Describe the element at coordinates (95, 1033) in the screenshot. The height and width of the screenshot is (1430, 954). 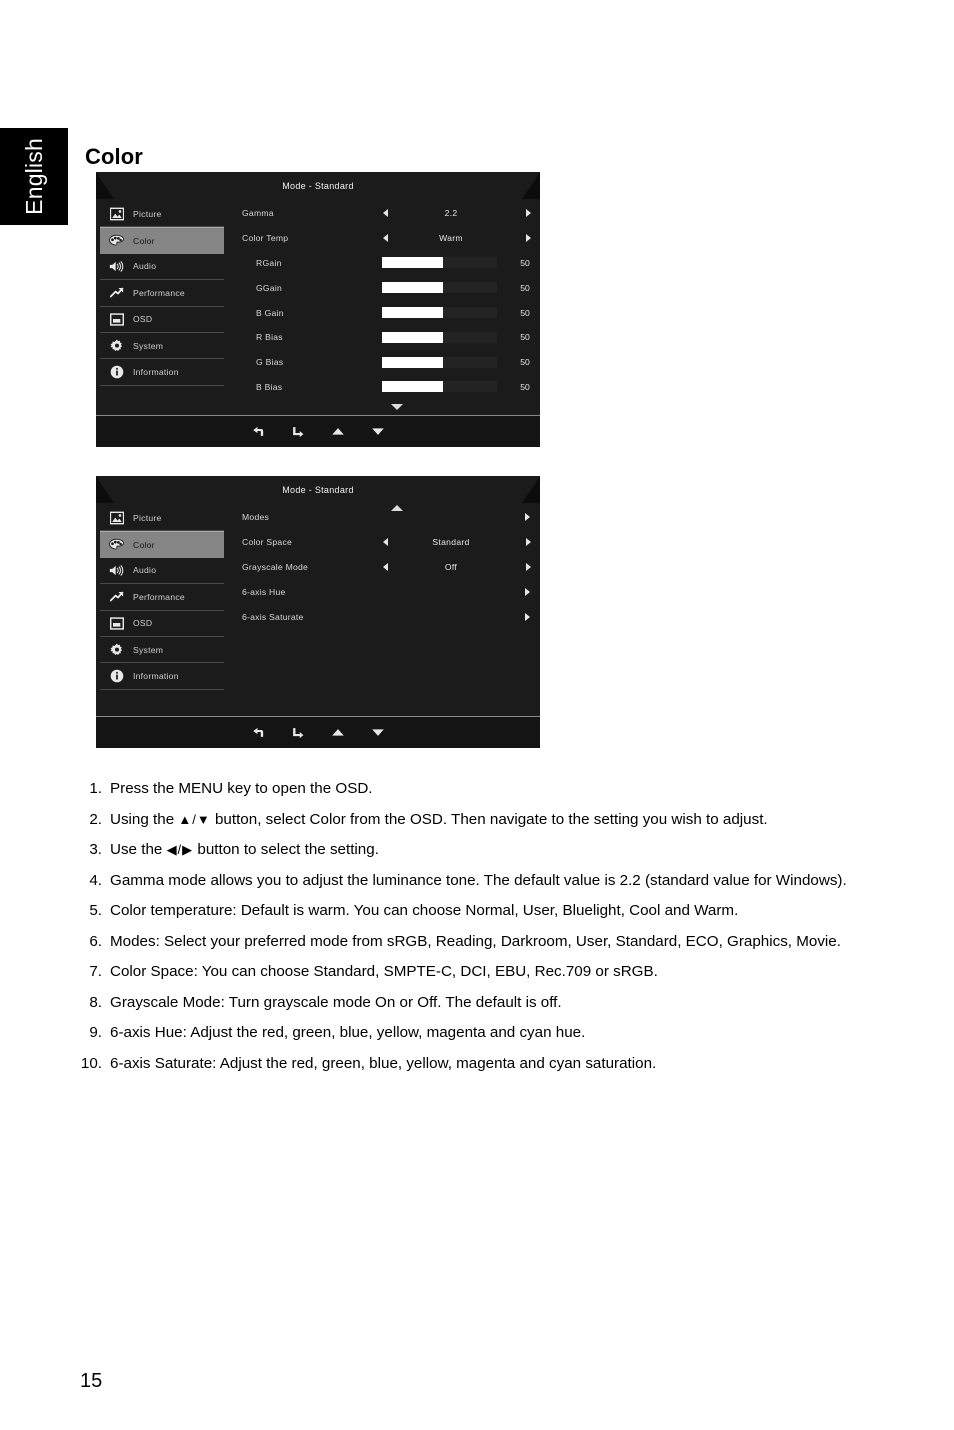
I see `instruction-number: 9.` at that location.